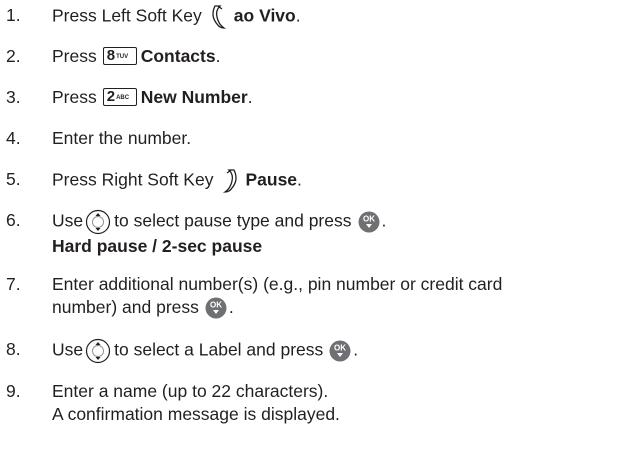 This screenshot has height=450, width=620. I want to click on step-body: Use to select a Label and press OK., so click(332, 351).